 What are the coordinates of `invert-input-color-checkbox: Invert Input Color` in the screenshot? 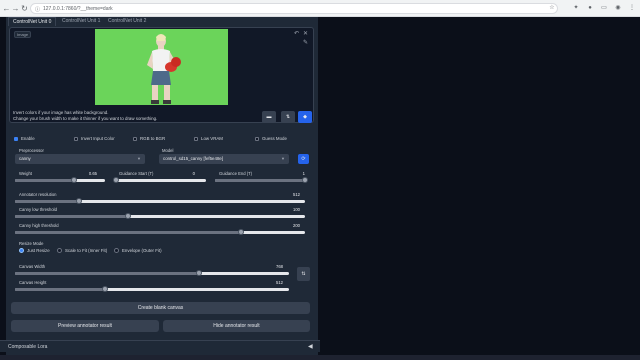 It's located at (94, 139).